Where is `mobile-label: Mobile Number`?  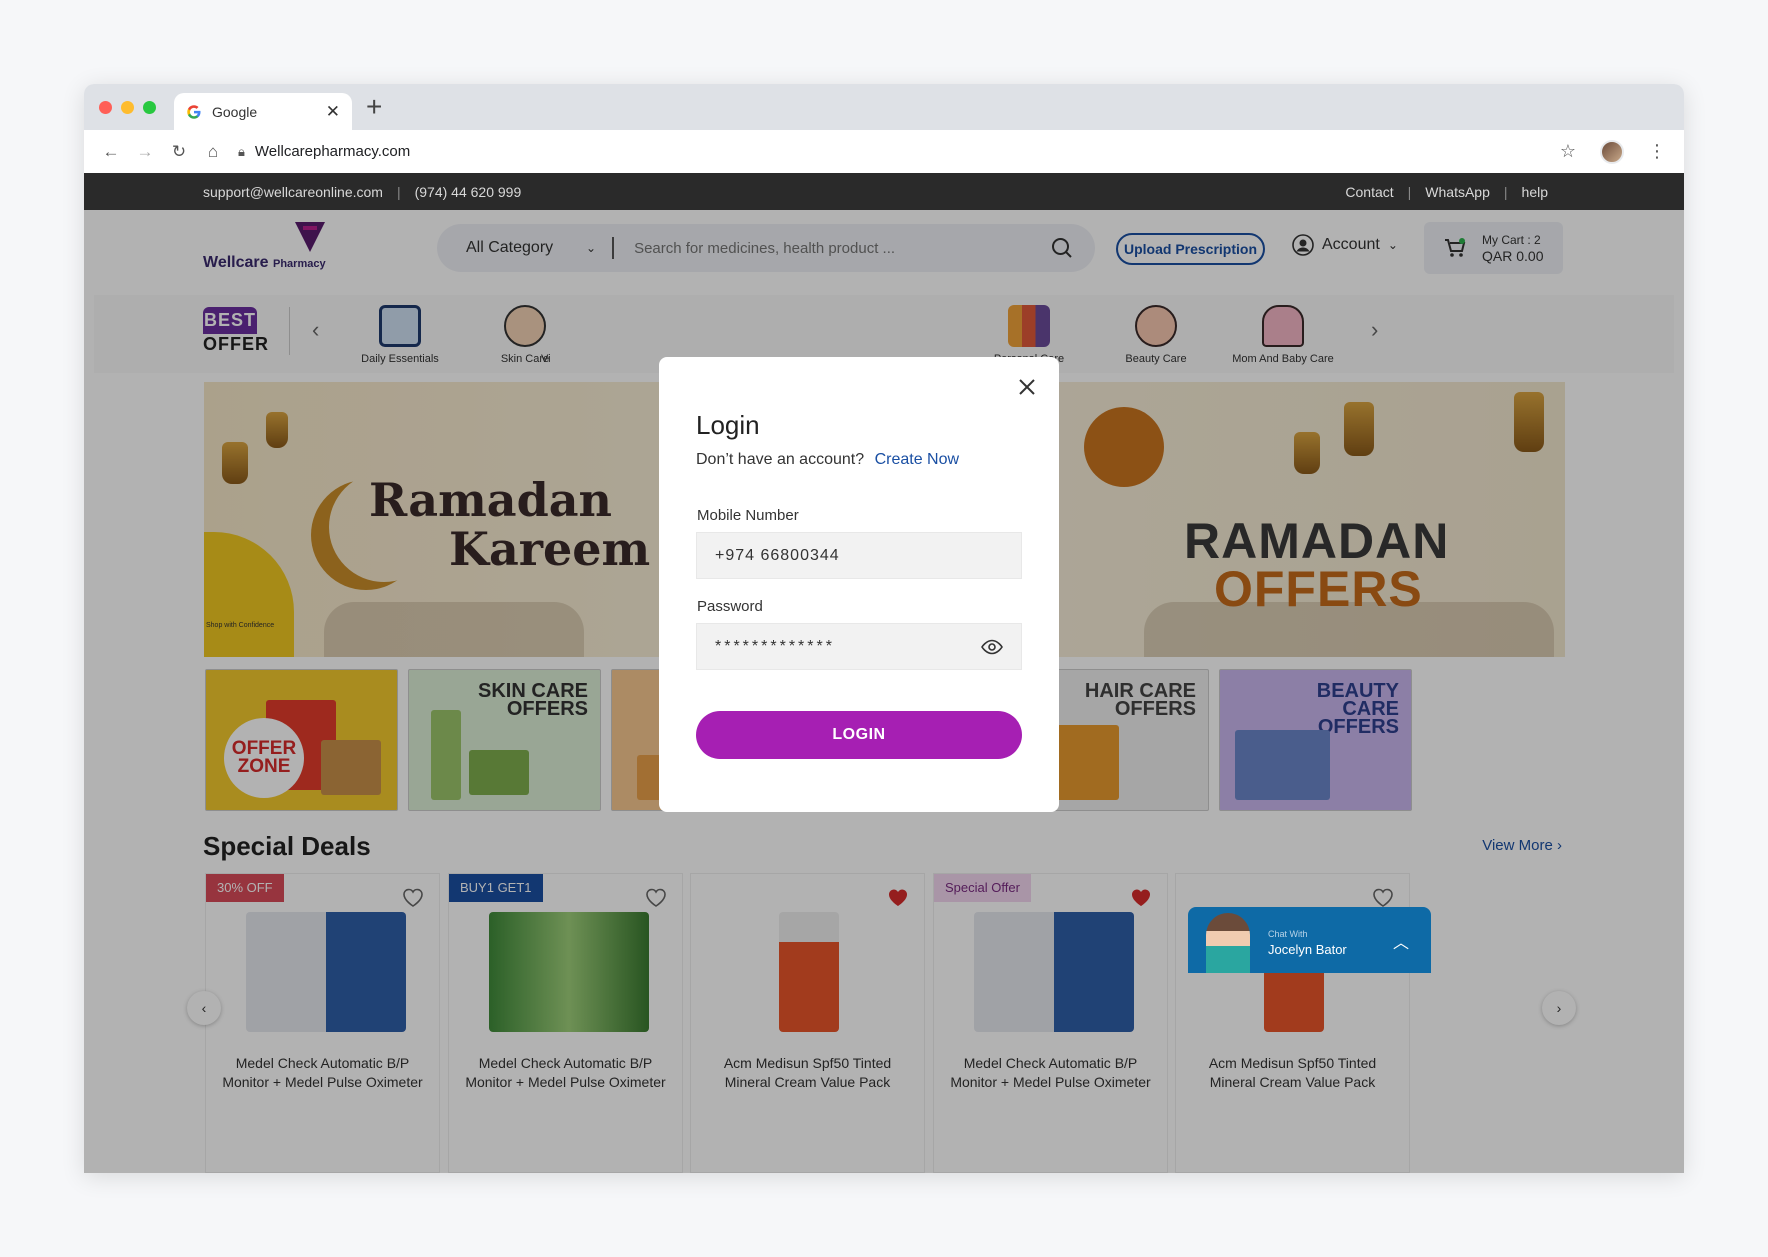 mobile-label: Mobile Number is located at coordinates (748, 515).